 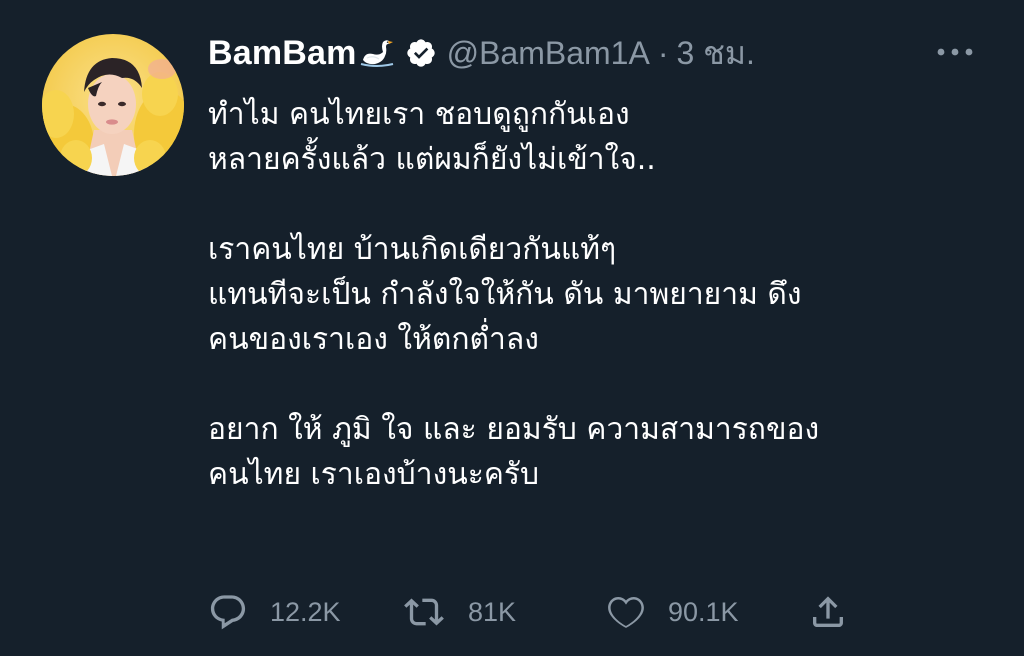 I want to click on share-button, so click(x=828, y=612).